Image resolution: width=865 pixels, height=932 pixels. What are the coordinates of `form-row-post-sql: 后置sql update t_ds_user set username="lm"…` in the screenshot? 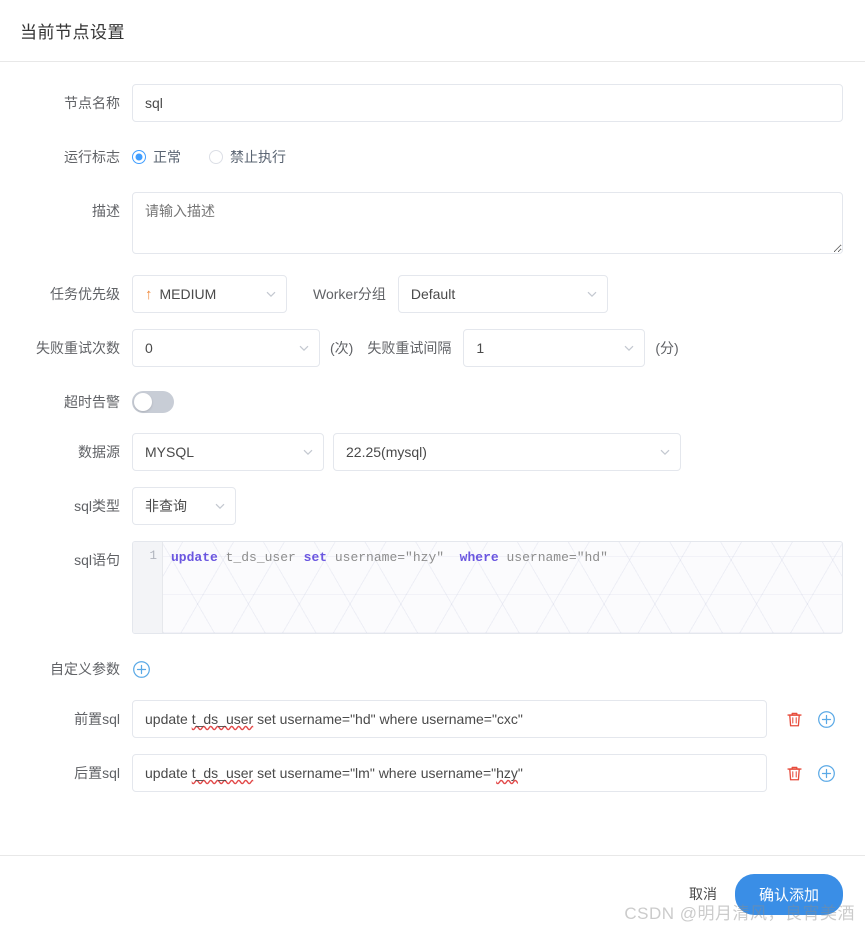 It's located at (432, 773).